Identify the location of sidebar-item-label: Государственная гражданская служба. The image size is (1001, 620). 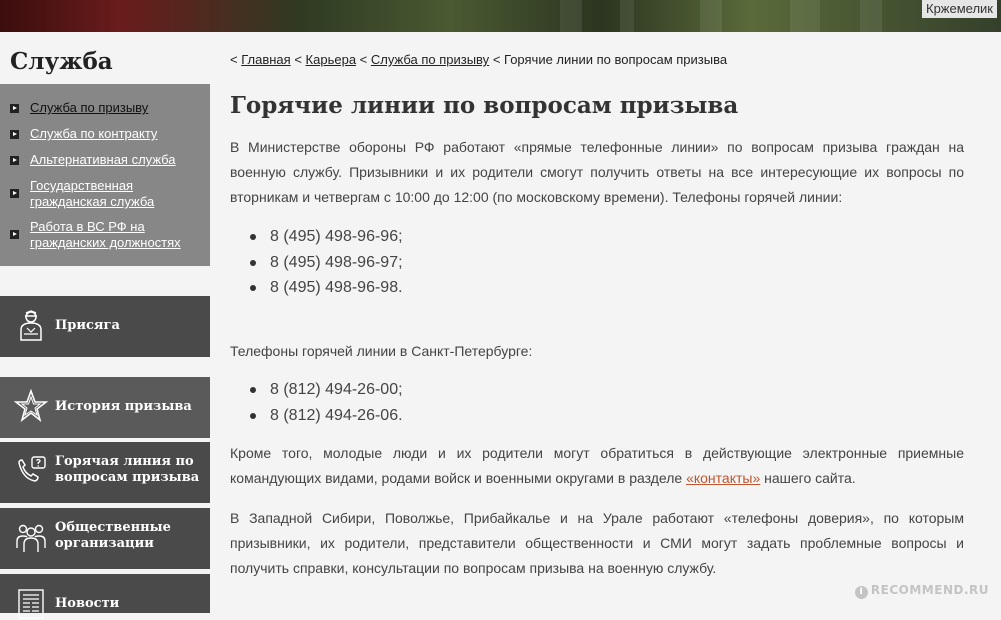
(92, 194).